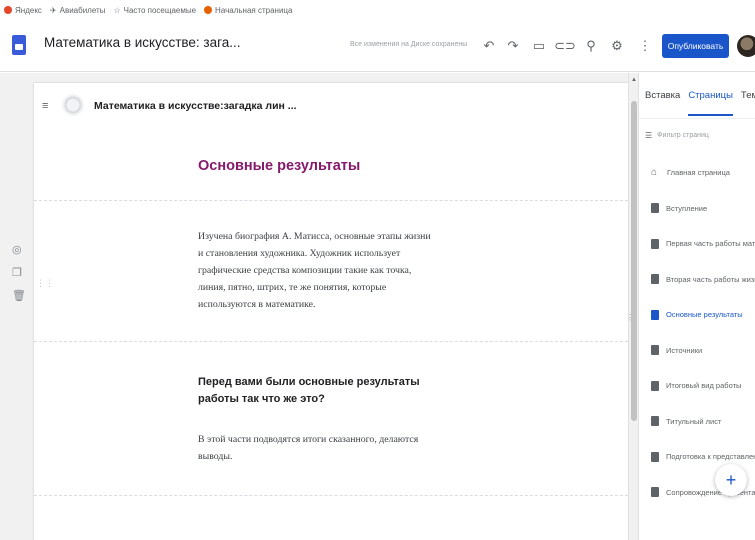 The width and height of the screenshot is (755, 540). I want to click on site-logo, so click(73, 105).